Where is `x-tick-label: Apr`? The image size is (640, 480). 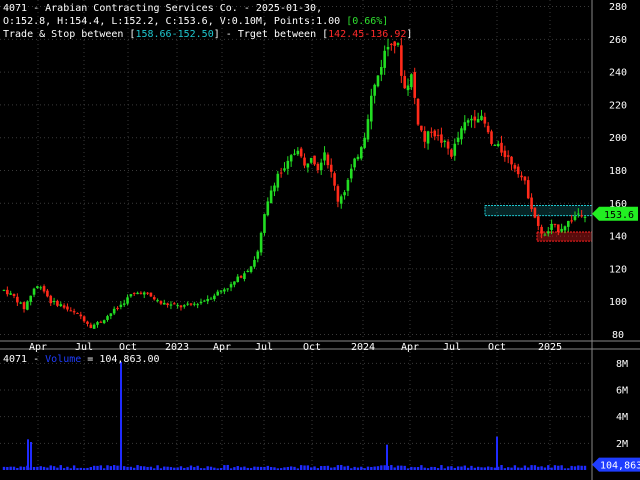 x-tick-label: Apr is located at coordinates (38, 347).